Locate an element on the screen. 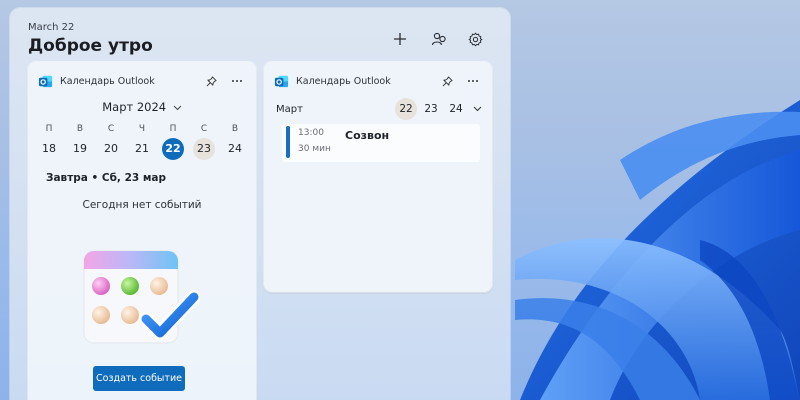 Image resolution: width=800 pixels, height=400 pixels. agenda-day-strip: 22 23 24 is located at coordinates (437, 109).